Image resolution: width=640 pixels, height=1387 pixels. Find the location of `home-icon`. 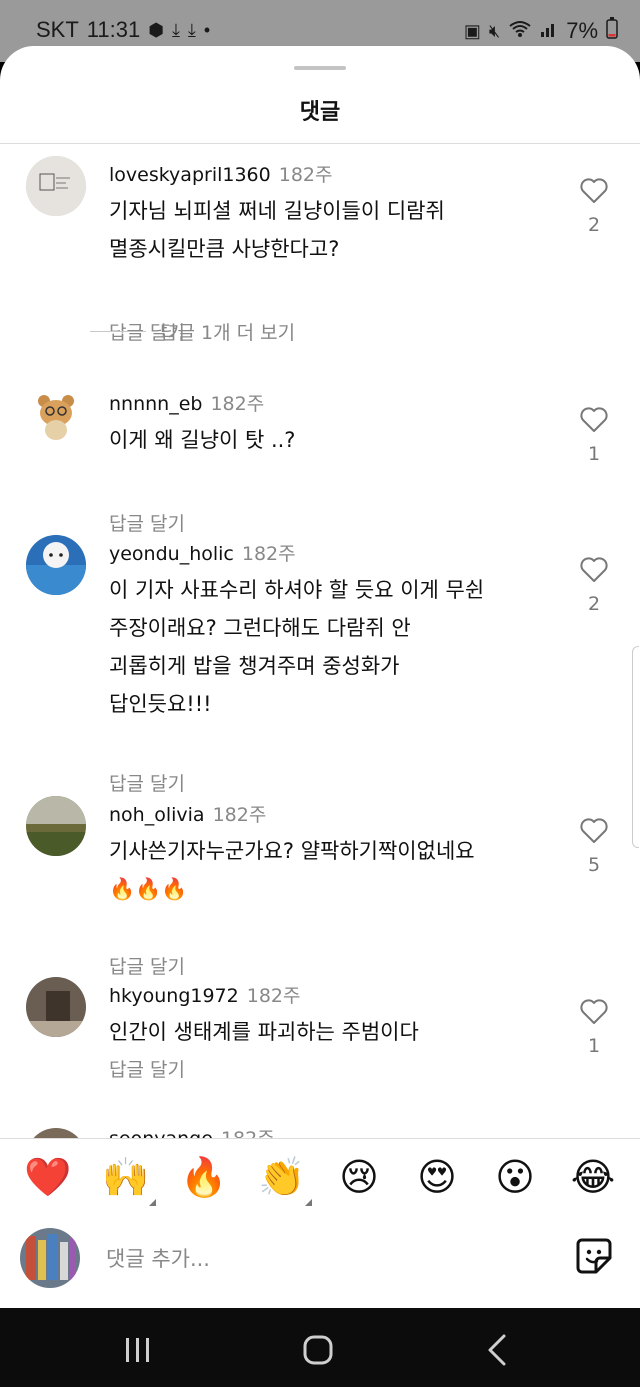

home-icon is located at coordinates (318, 1350).